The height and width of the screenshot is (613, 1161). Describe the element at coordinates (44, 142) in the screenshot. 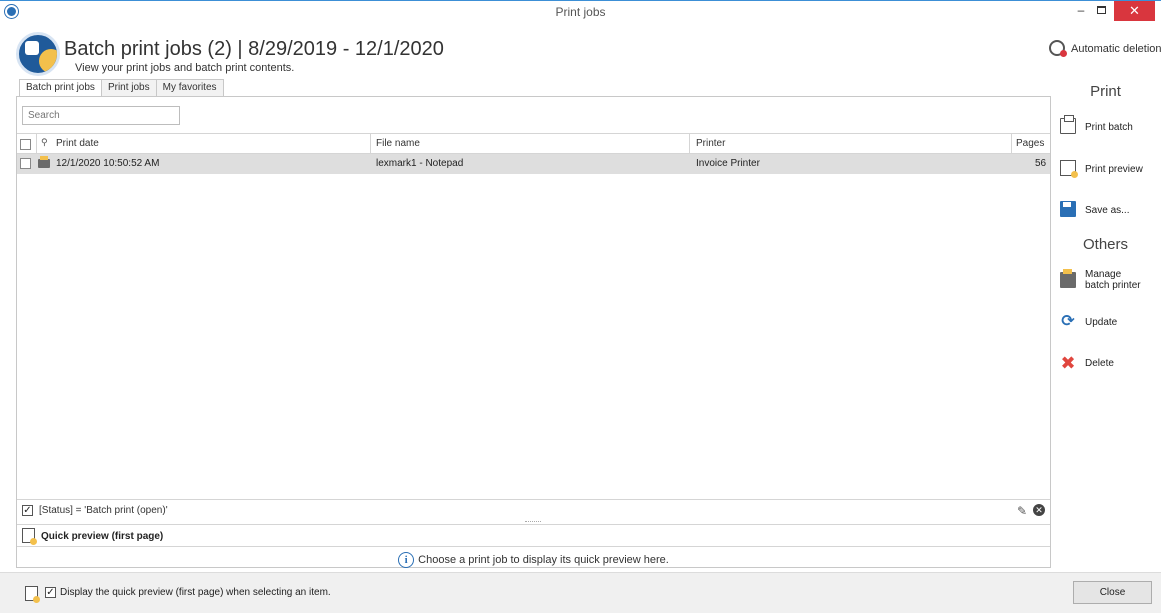

I see `pin-column-icon: ⚲` at that location.